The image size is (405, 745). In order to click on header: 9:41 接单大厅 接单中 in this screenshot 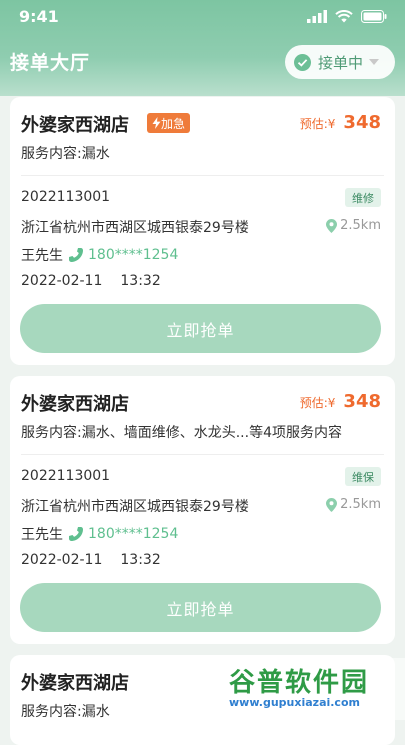, I will do `click(202, 48)`.